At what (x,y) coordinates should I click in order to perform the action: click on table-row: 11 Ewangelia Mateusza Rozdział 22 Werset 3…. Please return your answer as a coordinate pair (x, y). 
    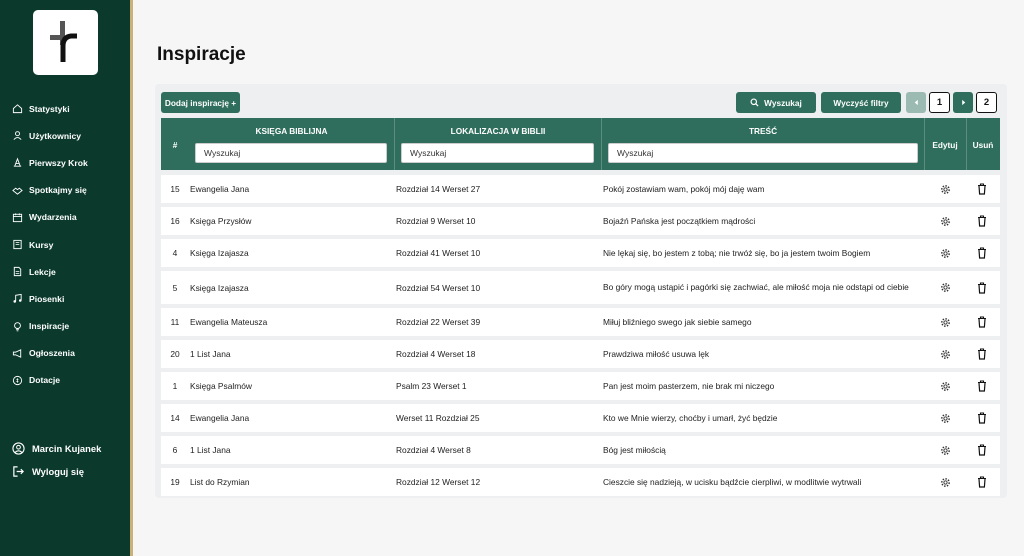
    Looking at the image, I should click on (580, 322).